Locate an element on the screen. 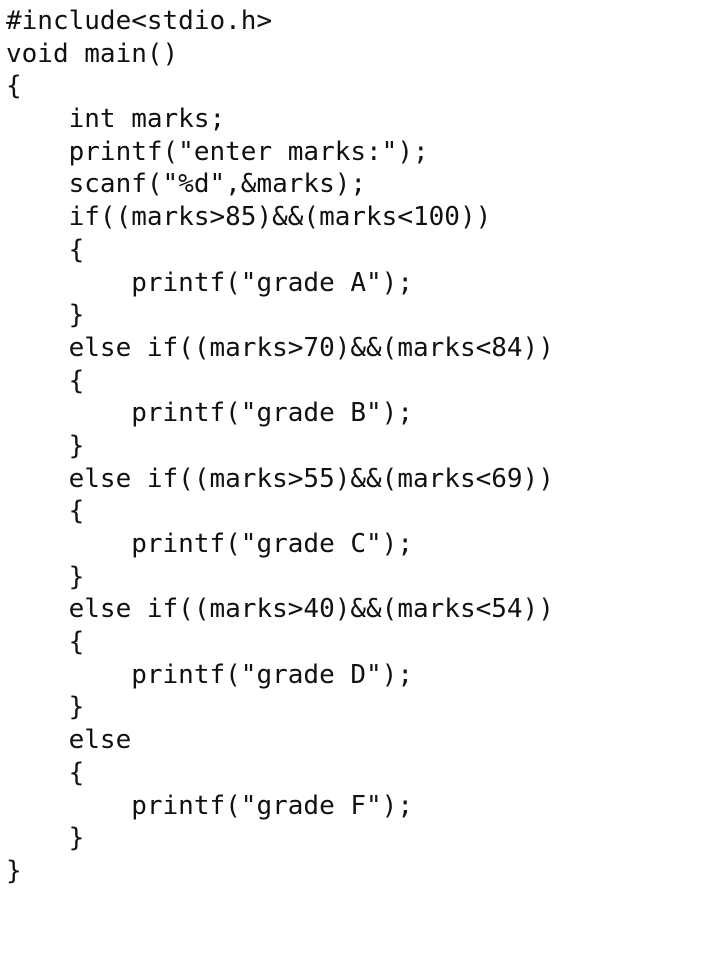  code-line: else if((marks>40)&&(marks<54)) is located at coordinates (280, 609).